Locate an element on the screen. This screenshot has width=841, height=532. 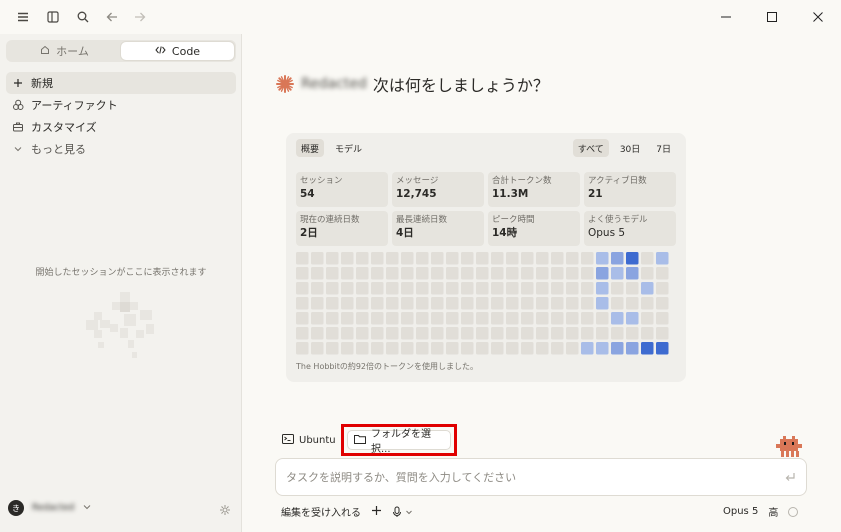
search-icon is located at coordinates (83, 17).